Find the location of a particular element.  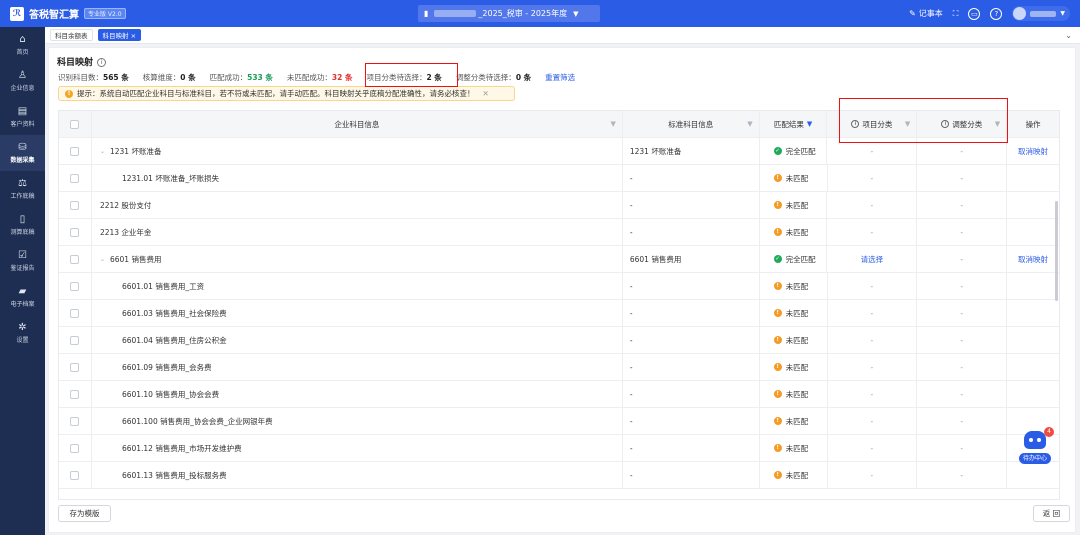

table-row: 6601.01 销售费用_工资 -! 未匹配 - - is located at coordinates (559, 286).